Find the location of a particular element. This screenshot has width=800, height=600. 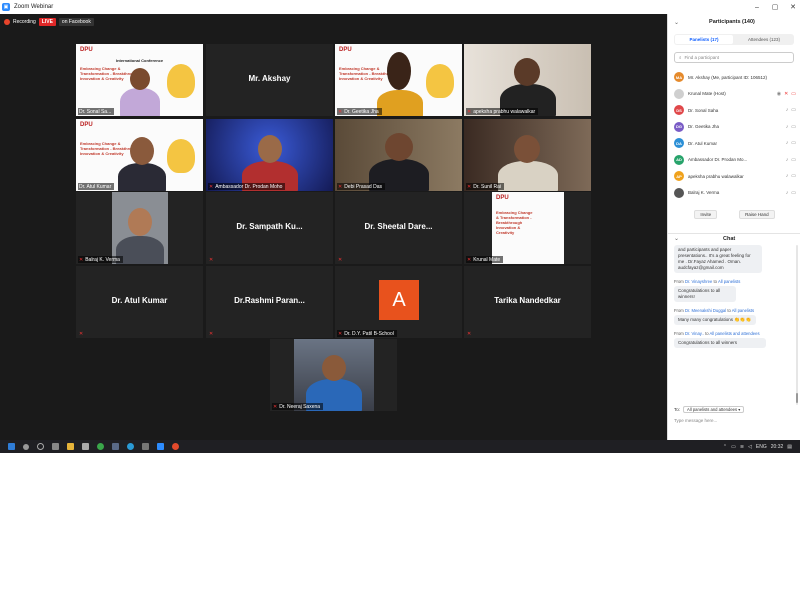

participant-row: Balraj K. Verma ♪ ▭ is located at coordinates (735, 193).